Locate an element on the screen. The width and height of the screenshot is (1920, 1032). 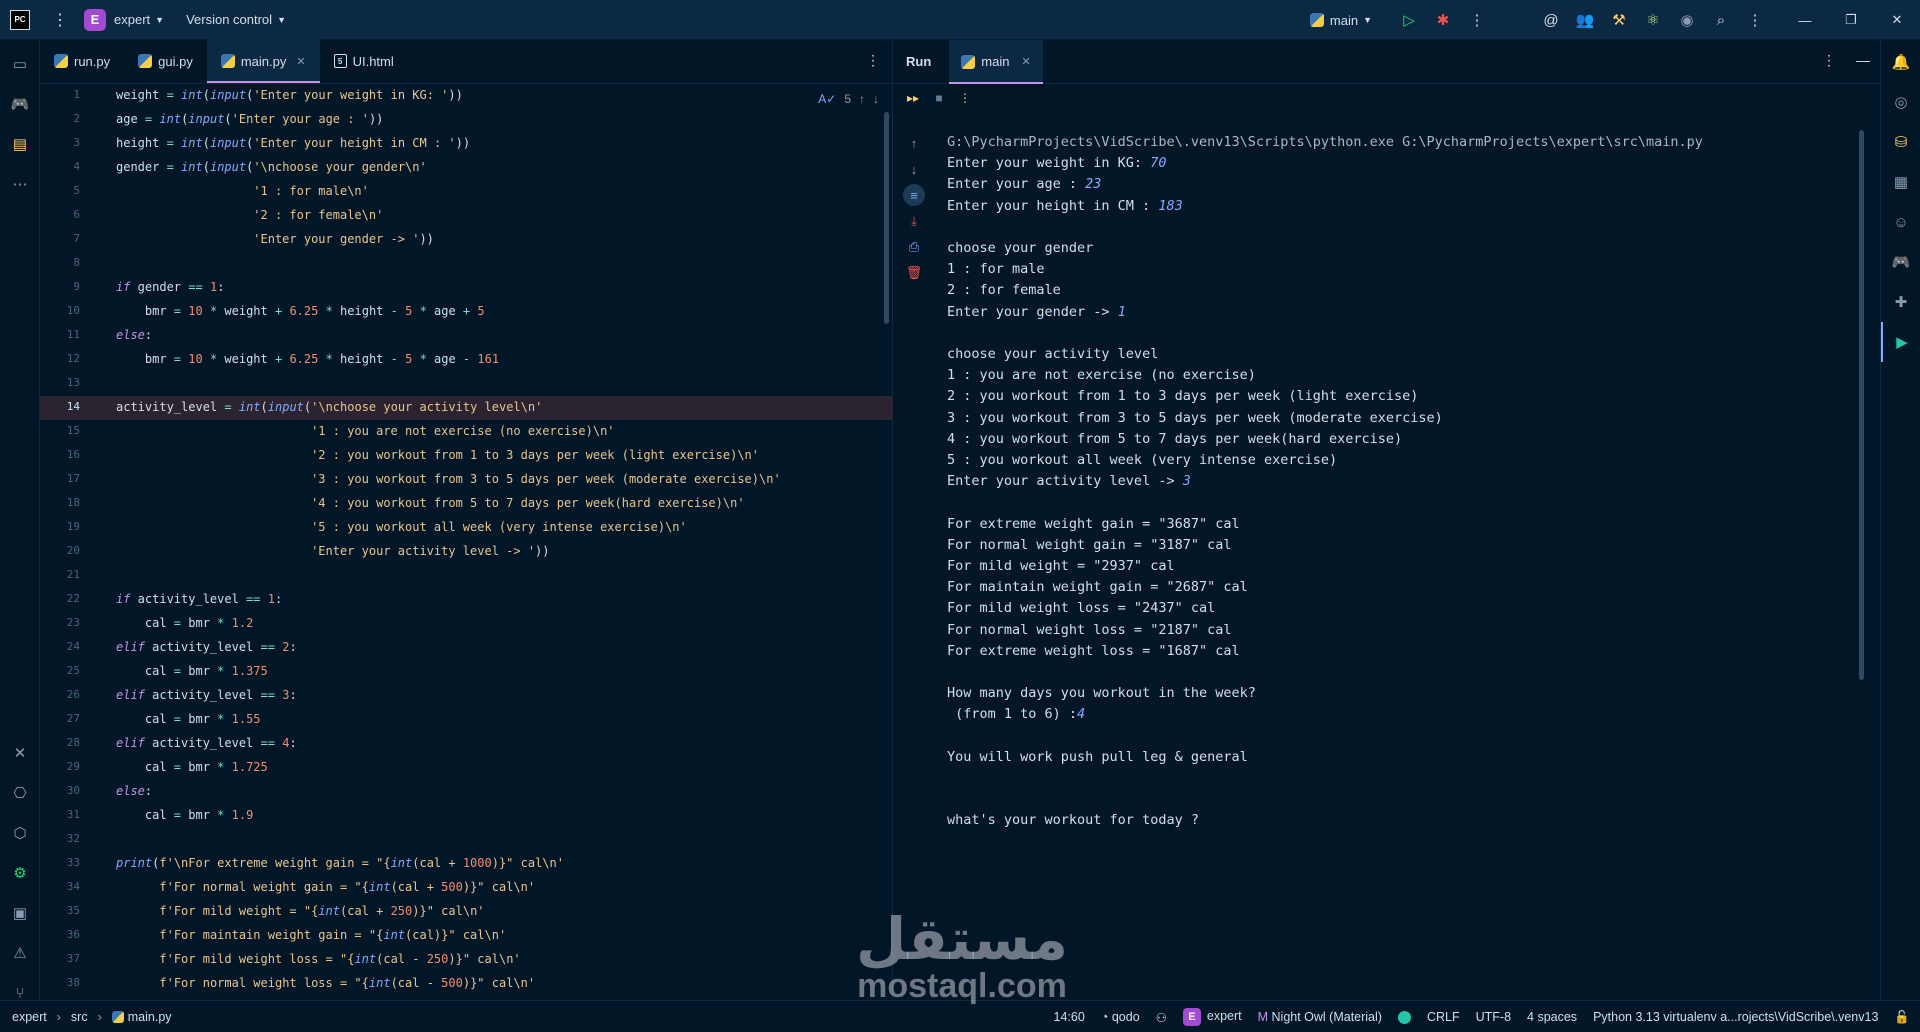
line-separator: CRLF is located at coordinates (1443, 1017).